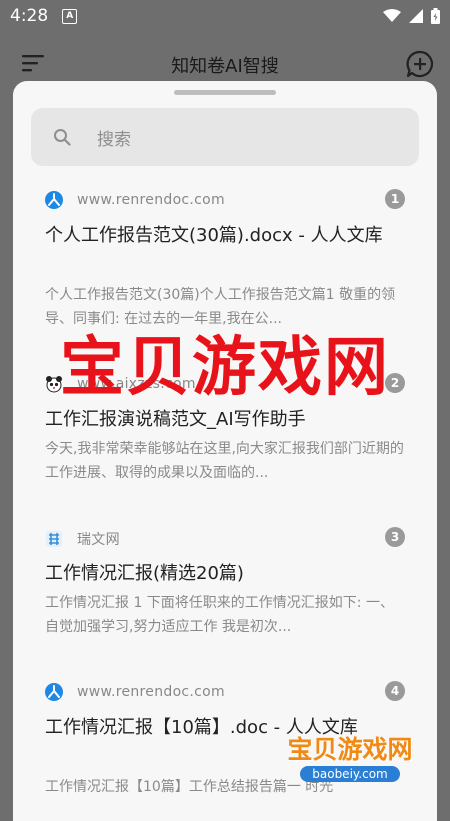  I want to click on signal-icon, so click(416, 16).